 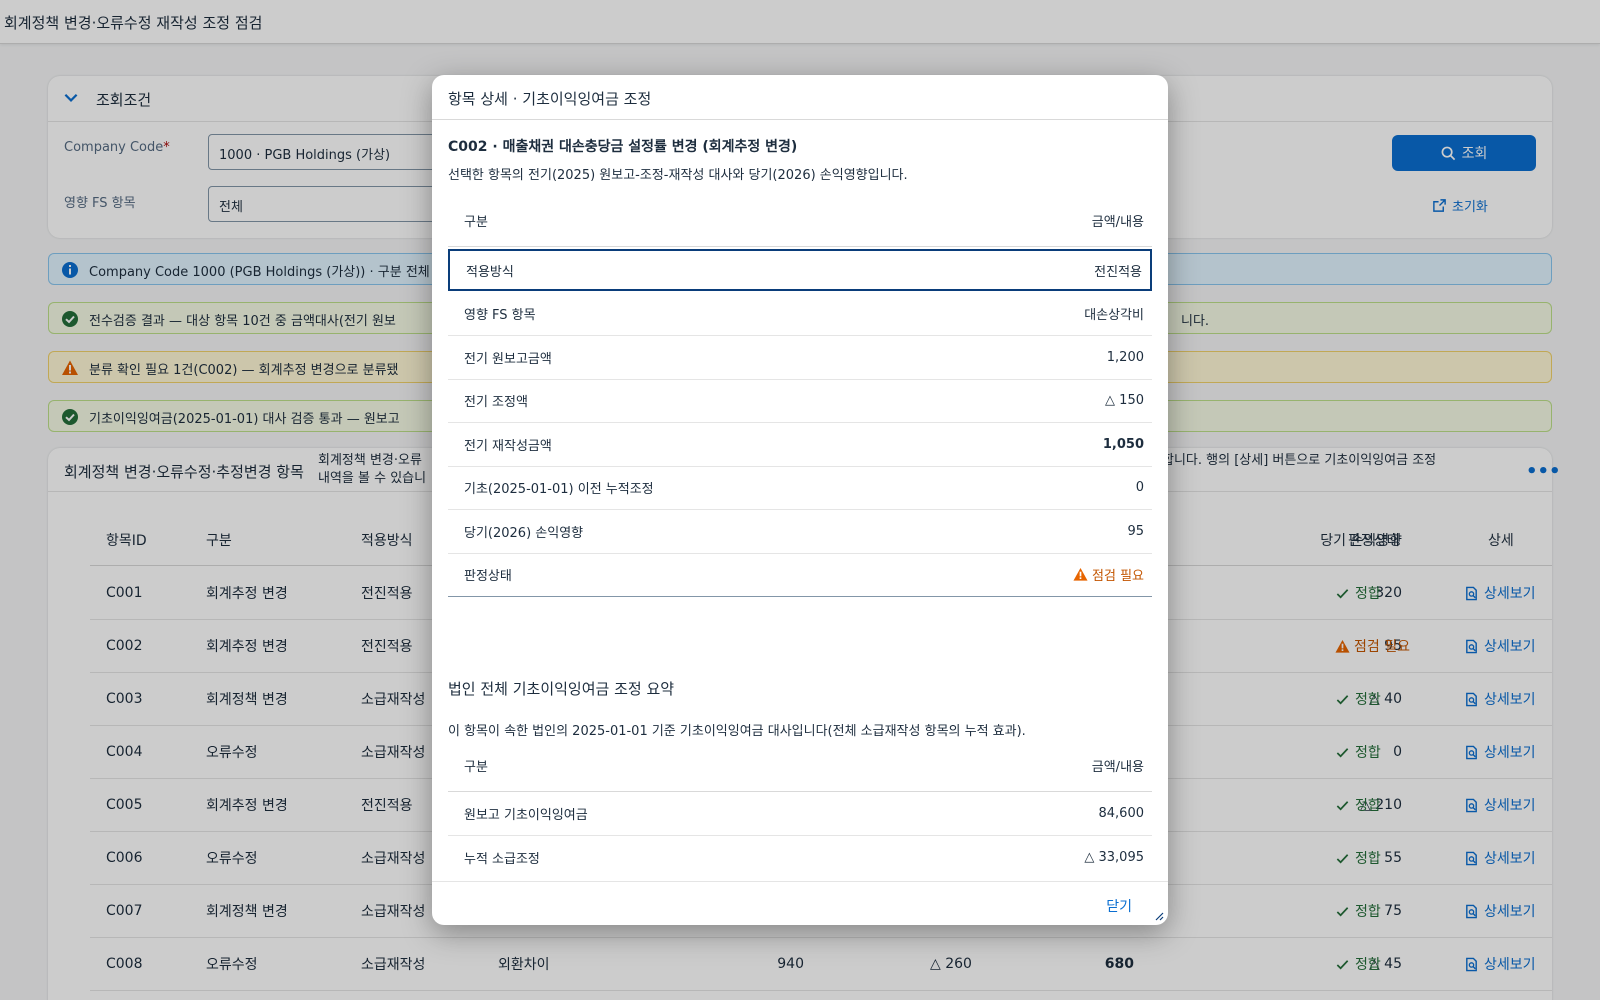 What do you see at coordinates (800, 814) in the screenshot?
I see `summary-row: 원보고 기초이익잉여금 84,600` at bounding box center [800, 814].